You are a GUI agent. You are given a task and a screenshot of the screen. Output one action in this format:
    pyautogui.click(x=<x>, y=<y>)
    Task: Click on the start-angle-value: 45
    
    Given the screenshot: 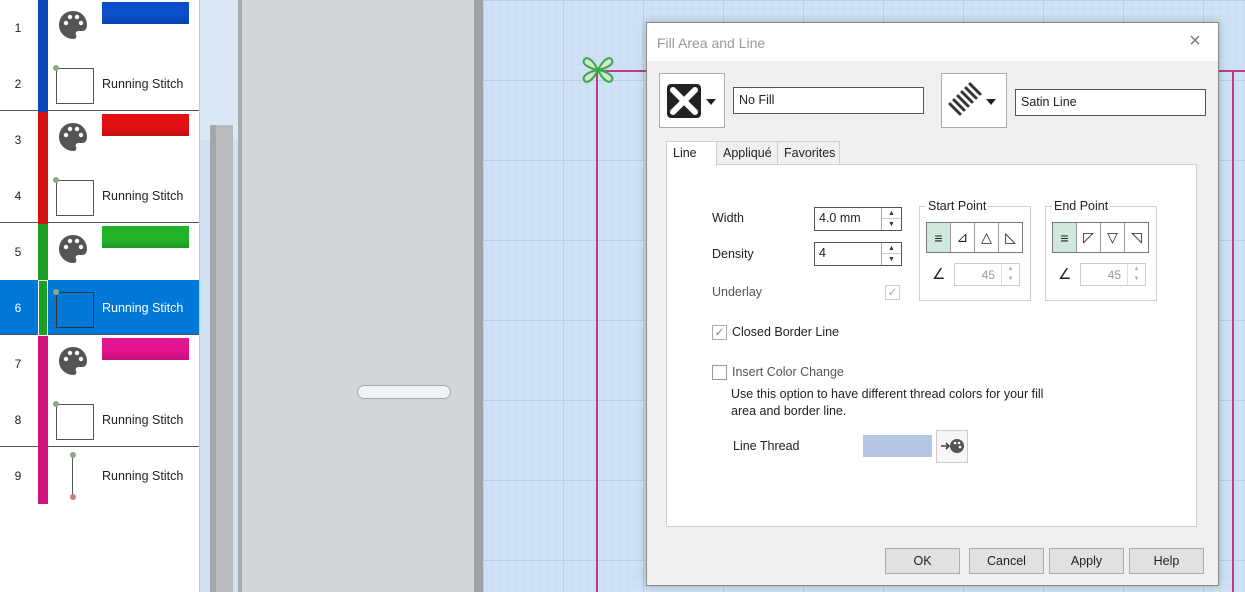 What is the action you would take?
    pyautogui.click(x=988, y=275)
    